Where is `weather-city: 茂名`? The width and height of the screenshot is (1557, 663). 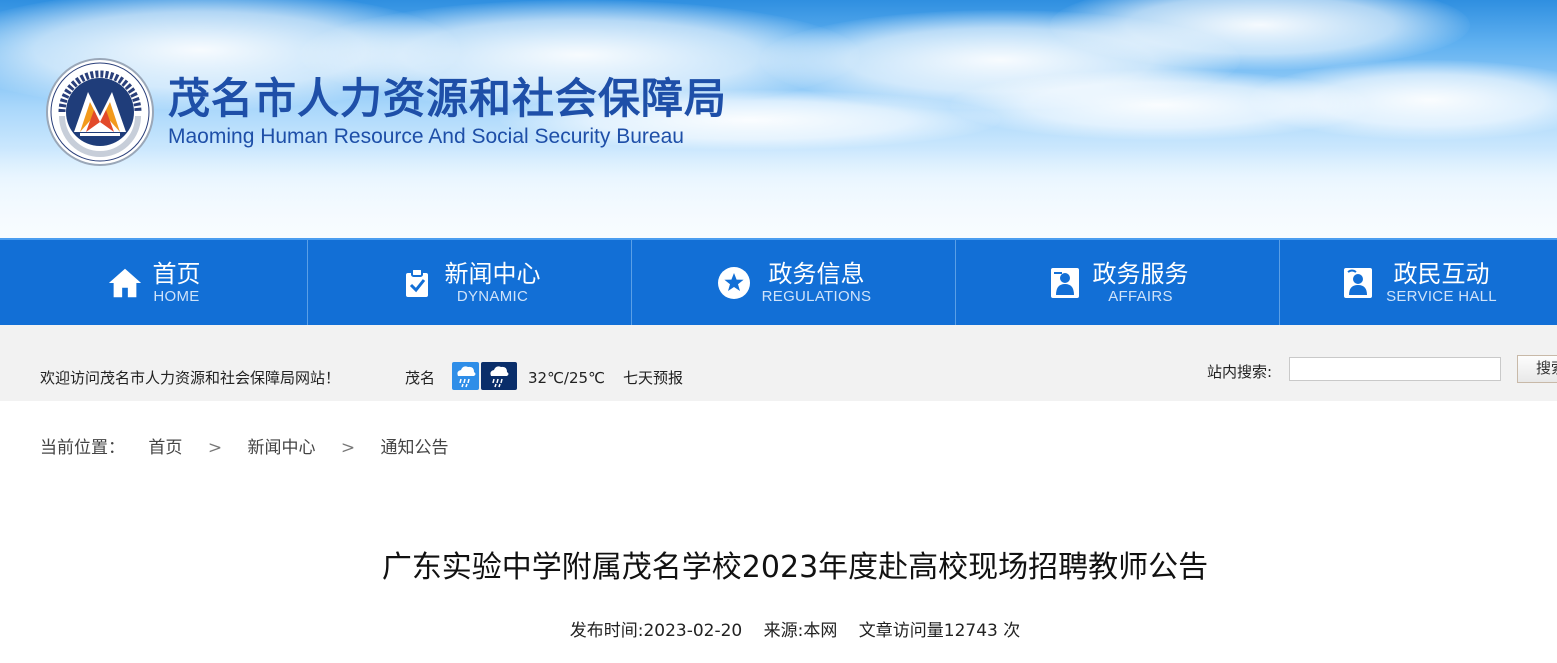 weather-city: 茂名 is located at coordinates (420, 378).